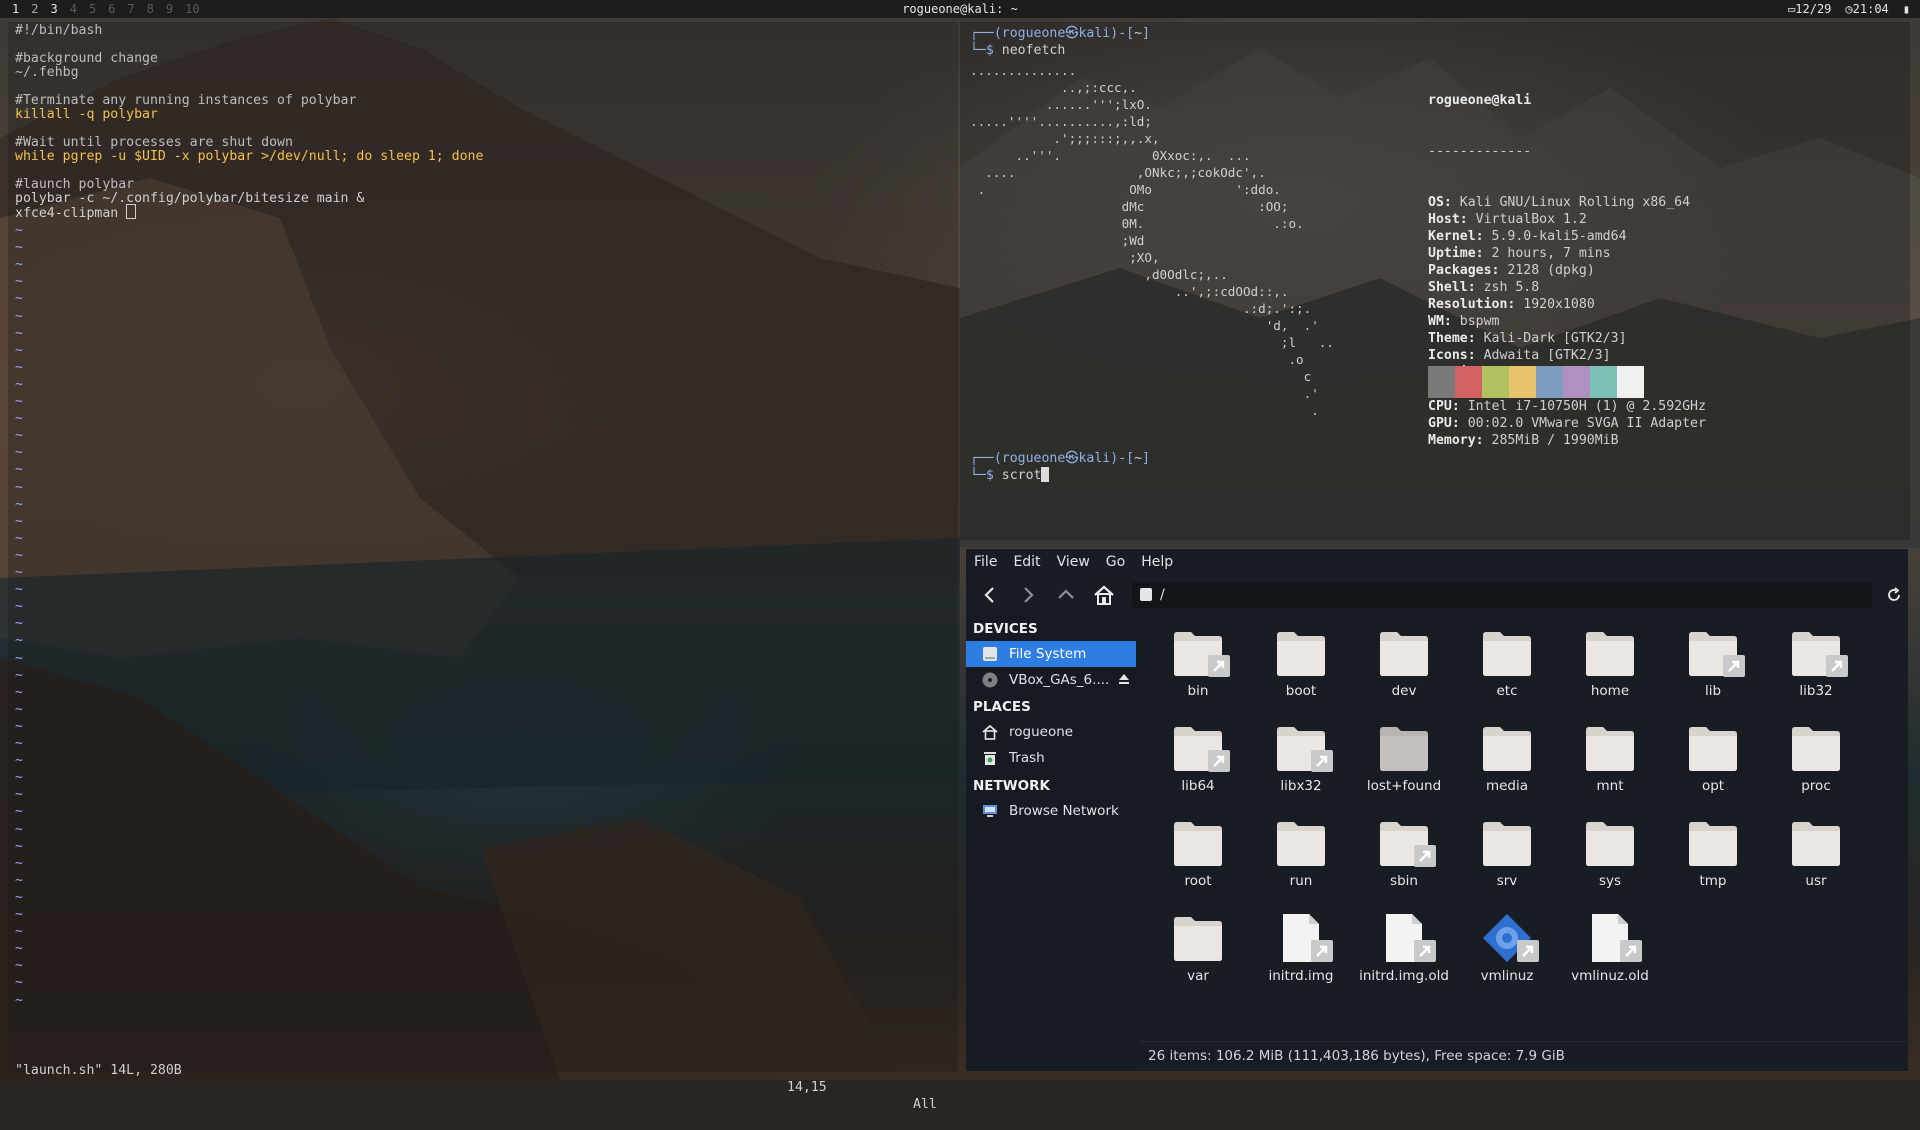 This screenshot has height=1130, width=1920. I want to click on sidebar-item-label: Browse Network, so click(1064, 811).